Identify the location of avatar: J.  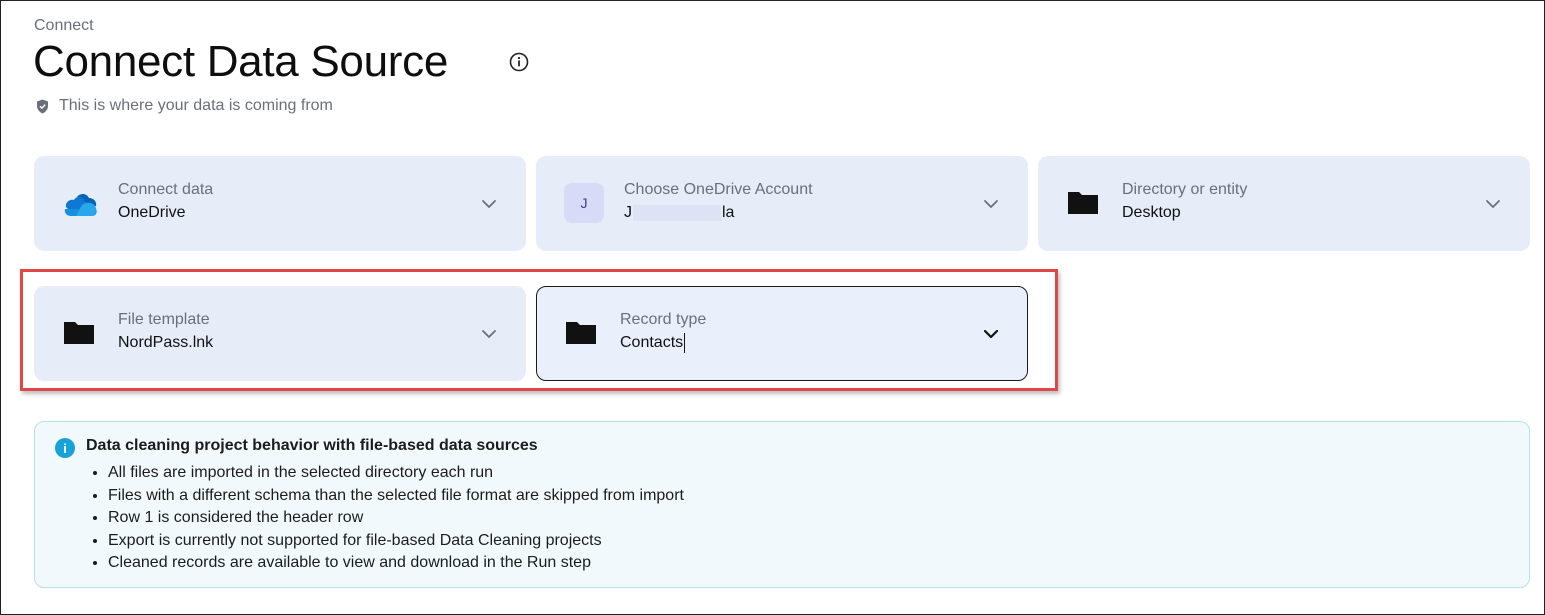
(584, 203).